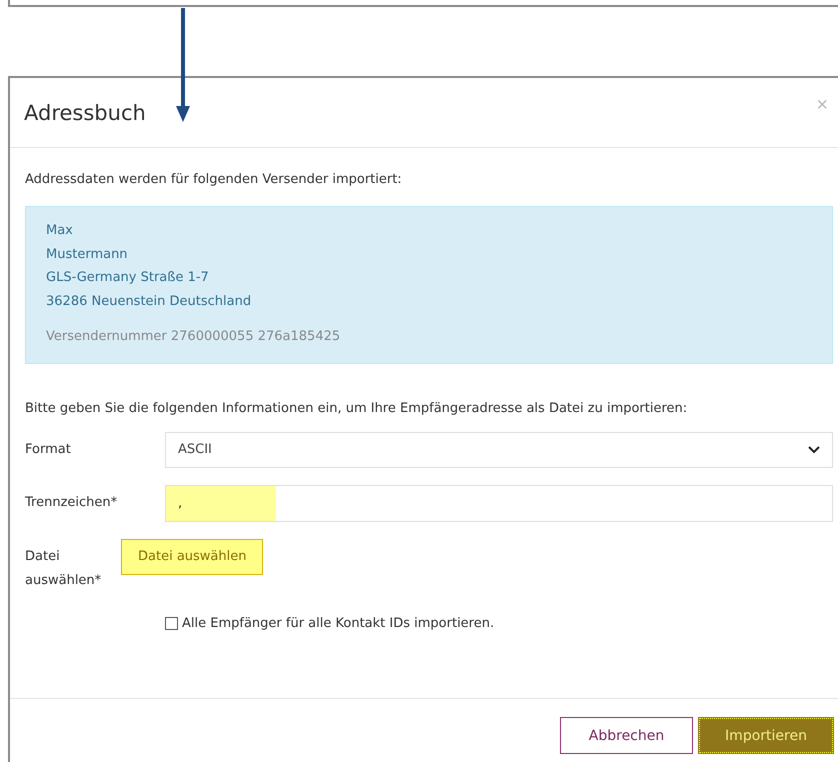 The width and height of the screenshot is (838, 762). Describe the element at coordinates (338, 623) in the screenshot. I see `checkbox-label: Alle Empfänger für alle Kontakt IDs importieren.` at that location.